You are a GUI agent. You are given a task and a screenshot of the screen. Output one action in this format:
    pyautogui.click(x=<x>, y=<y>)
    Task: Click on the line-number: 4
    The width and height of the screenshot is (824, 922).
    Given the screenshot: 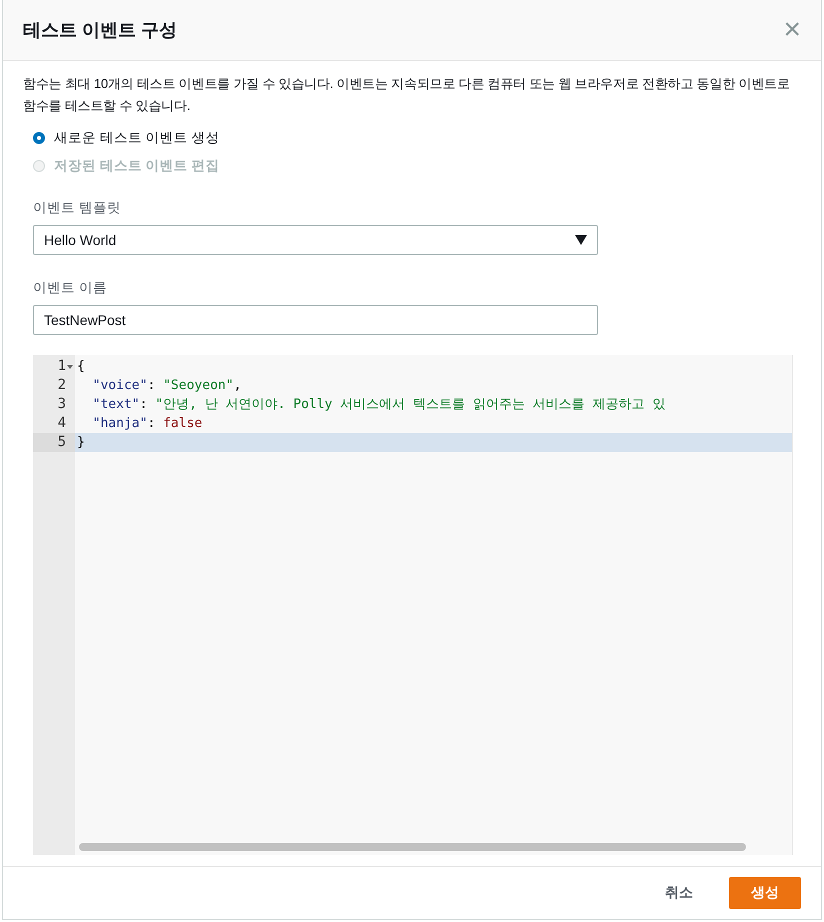 What is the action you would take?
    pyautogui.click(x=62, y=423)
    